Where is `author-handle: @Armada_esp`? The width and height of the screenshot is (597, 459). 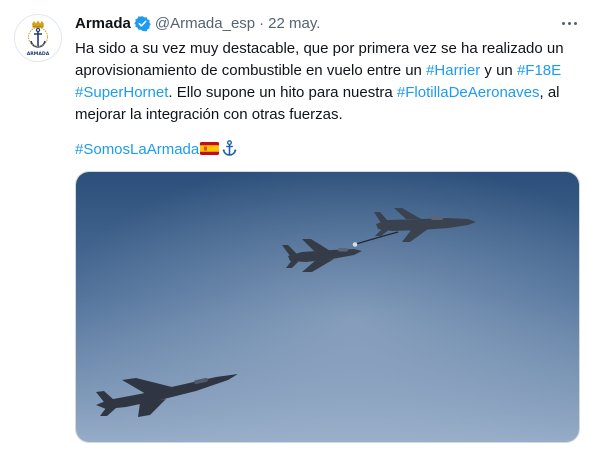
author-handle: @Armada_esp is located at coordinates (205, 23).